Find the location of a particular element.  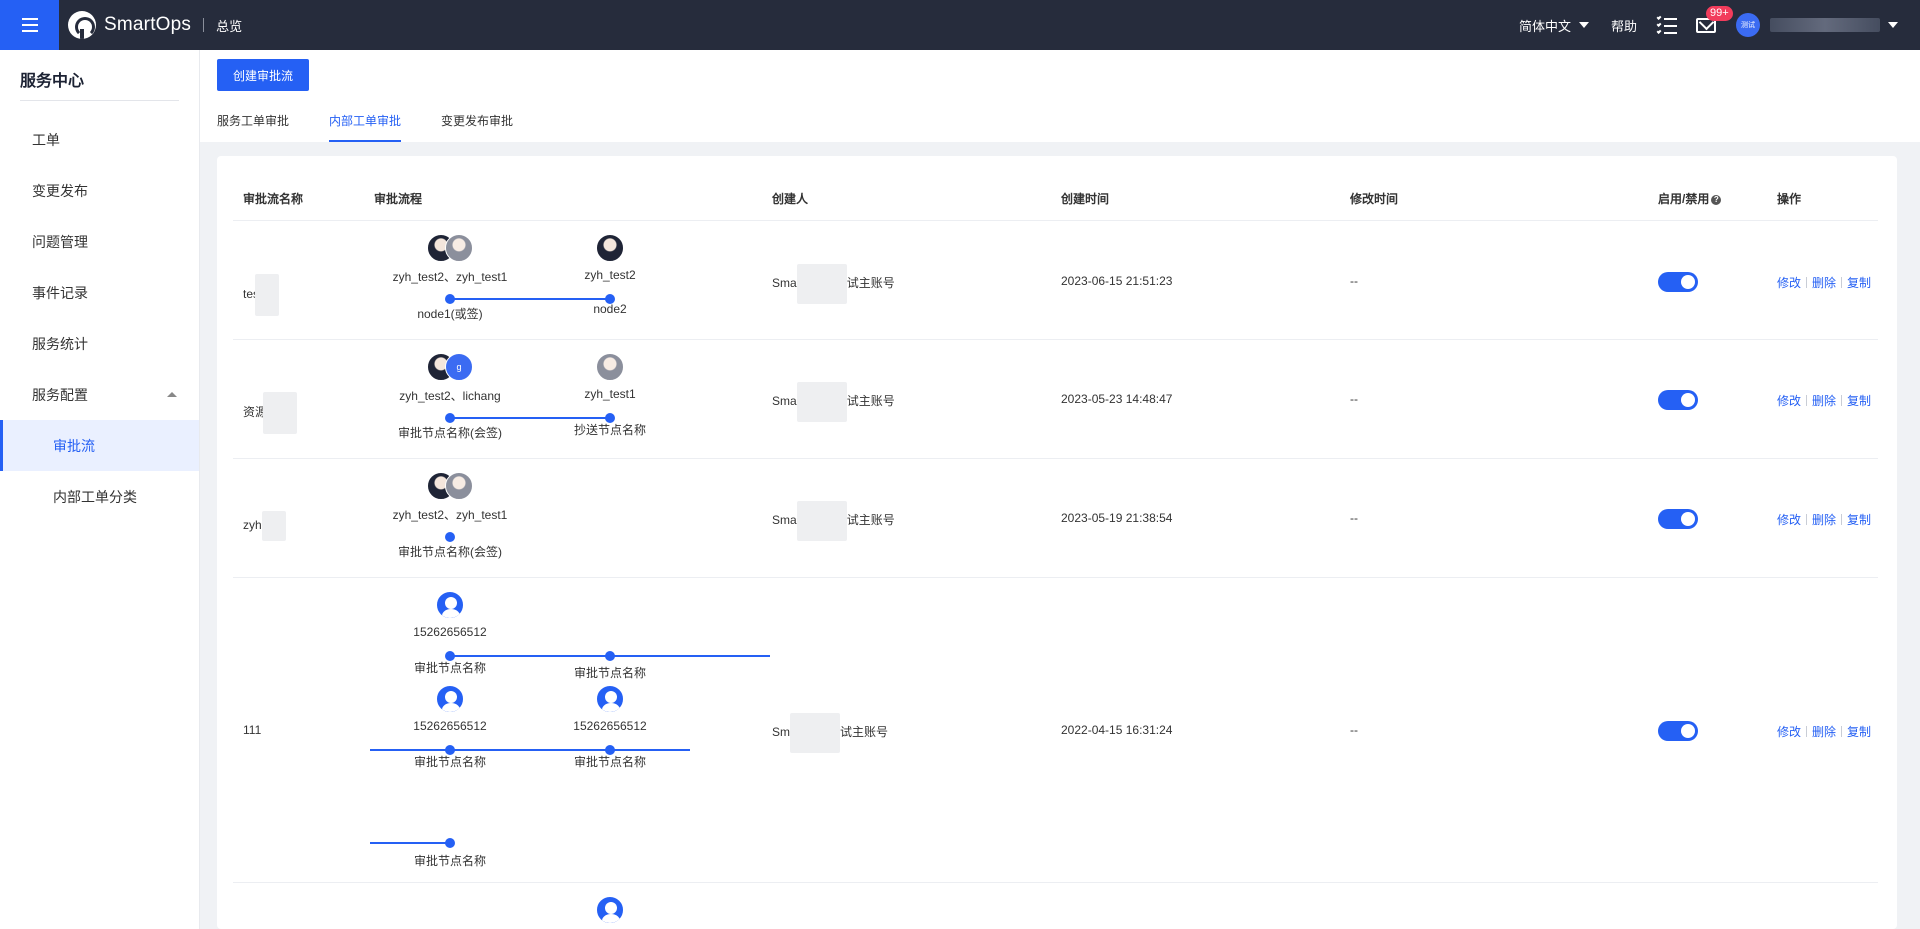

language-label: 简体中文 is located at coordinates (1544, 26).